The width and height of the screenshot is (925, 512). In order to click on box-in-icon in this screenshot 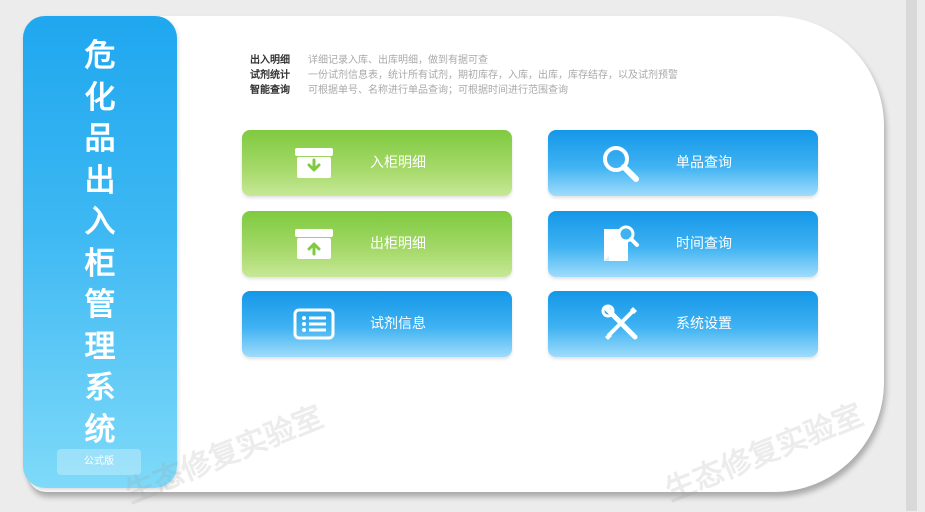, I will do `click(314, 163)`.